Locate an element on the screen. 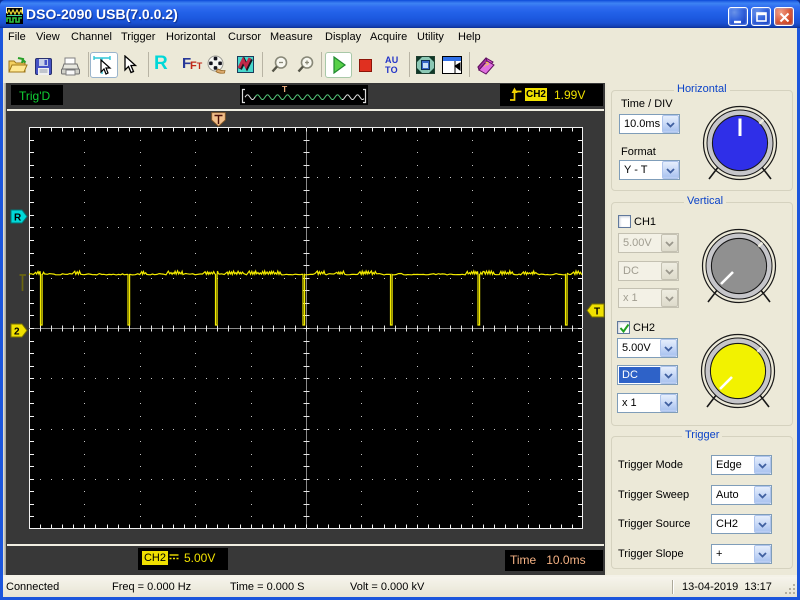 The height and width of the screenshot is (600, 800). svg-text: 2 is located at coordinates (17, 332).